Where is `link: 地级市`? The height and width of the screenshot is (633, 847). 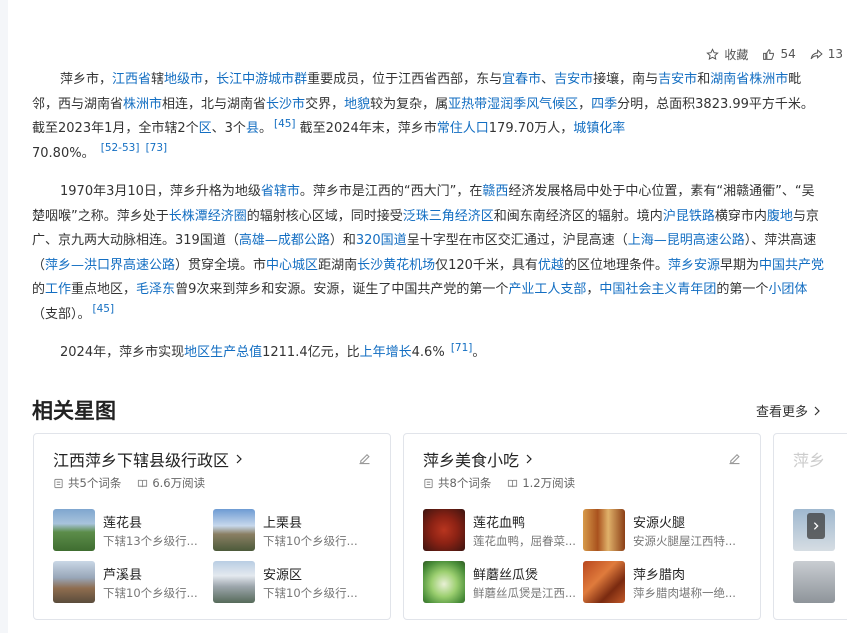 link: 地级市 is located at coordinates (183, 79).